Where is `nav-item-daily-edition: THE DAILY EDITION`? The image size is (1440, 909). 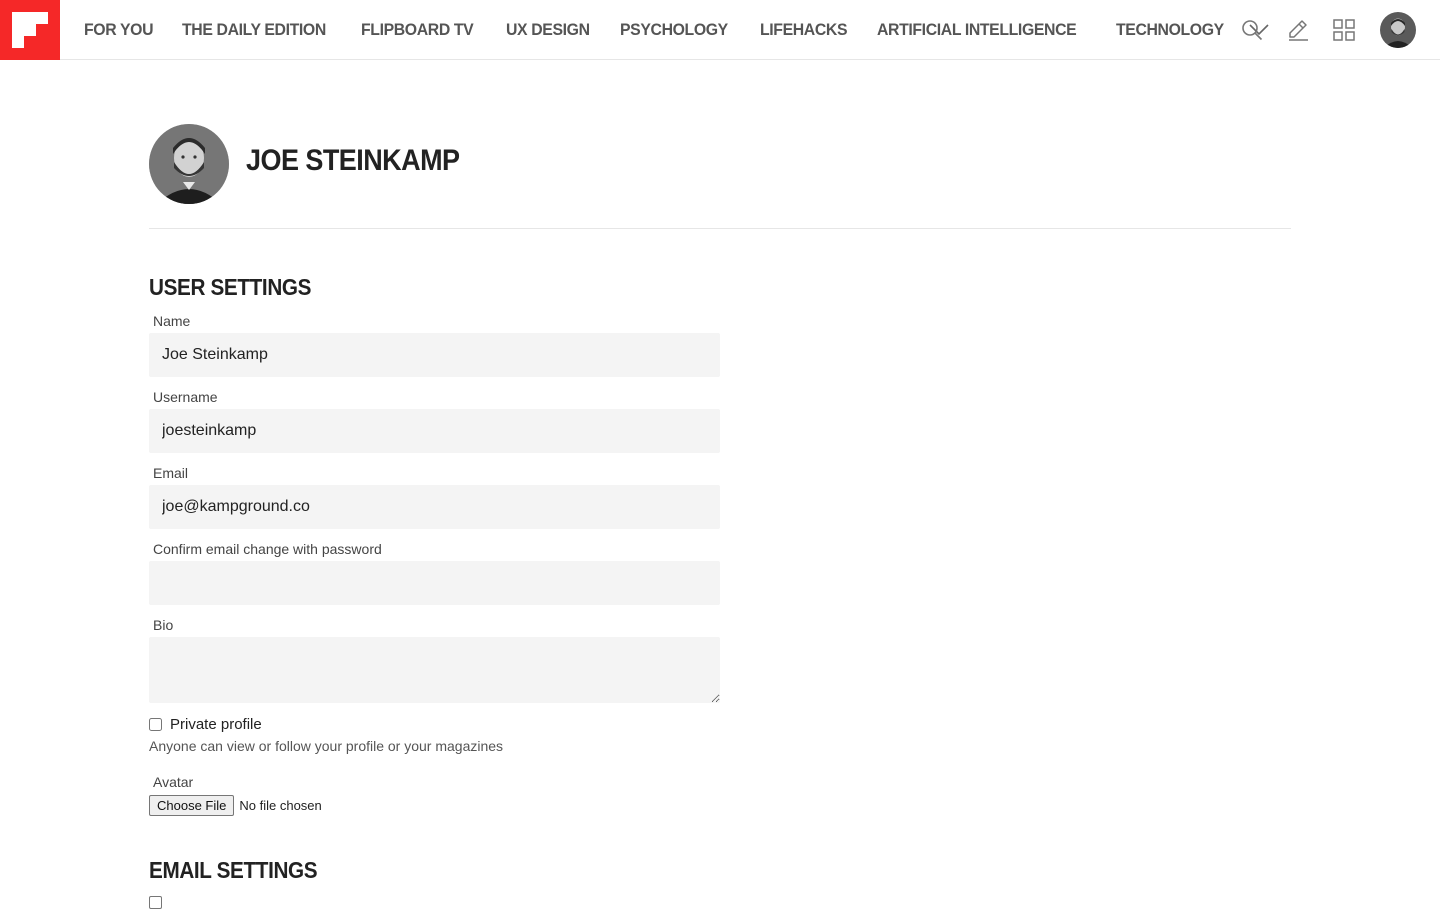 nav-item-daily-edition: THE DAILY EDITION is located at coordinates (254, 30).